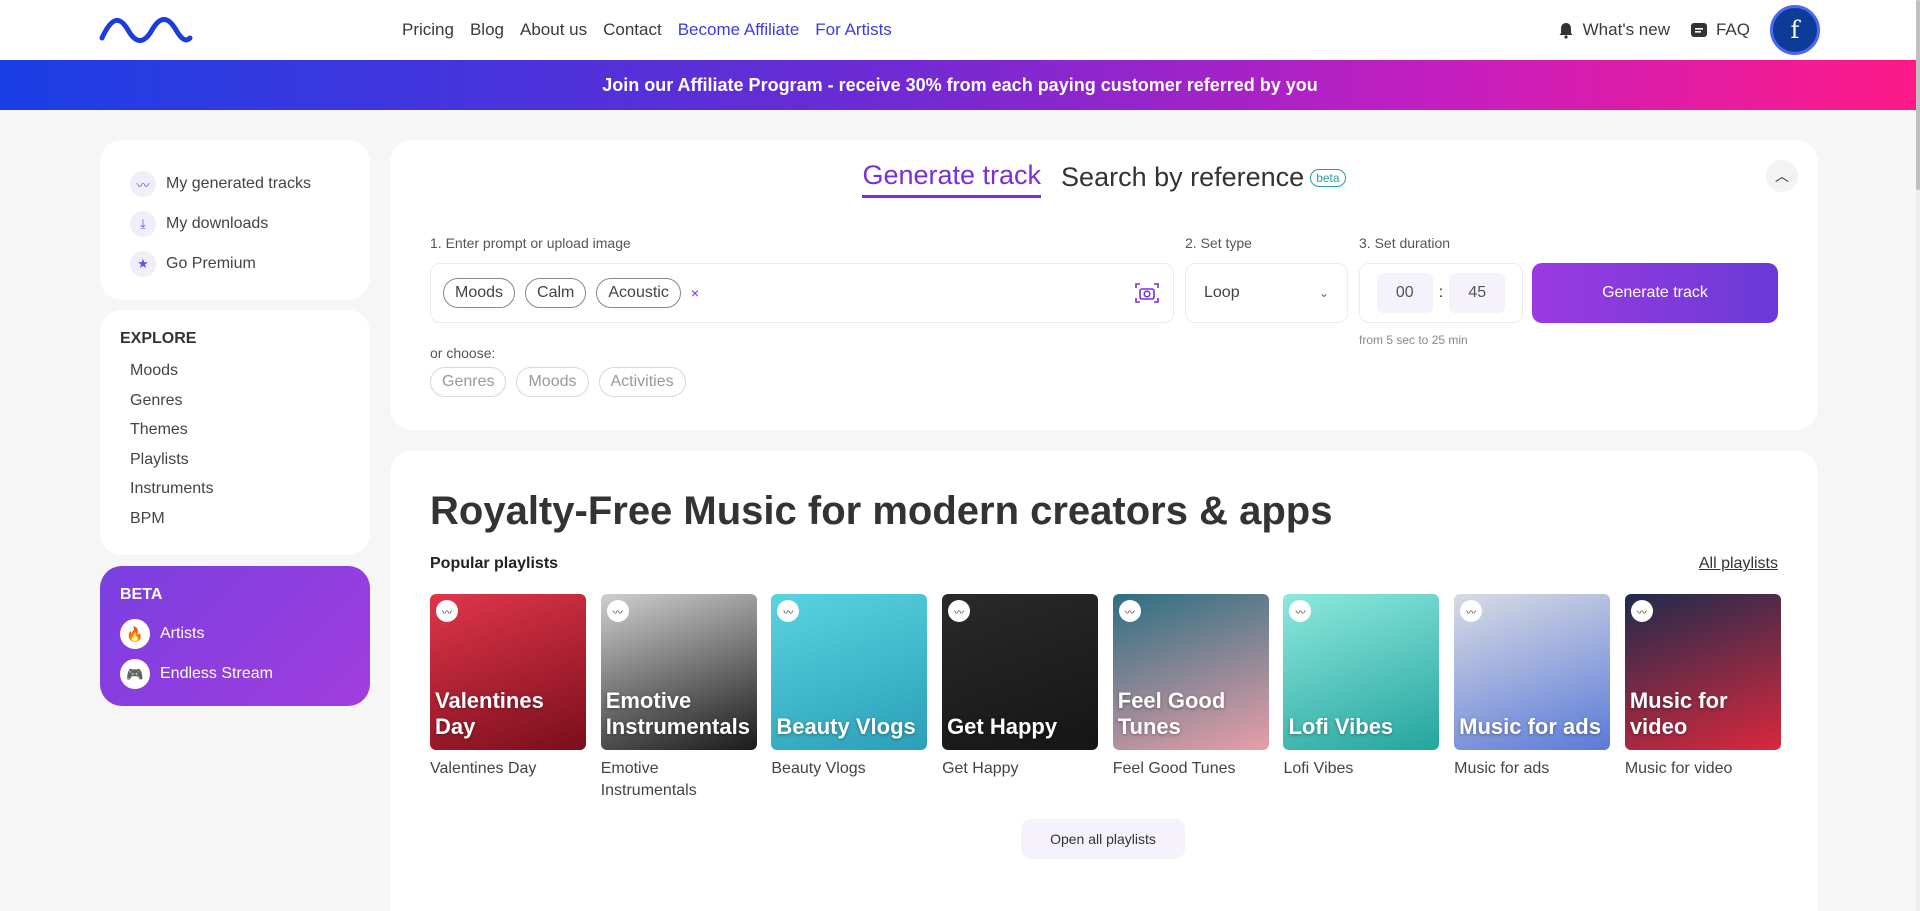 This screenshot has width=1920, height=911. What do you see at coordinates (235, 401) in the screenshot?
I see `explore-genres: Genres` at bounding box center [235, 401].